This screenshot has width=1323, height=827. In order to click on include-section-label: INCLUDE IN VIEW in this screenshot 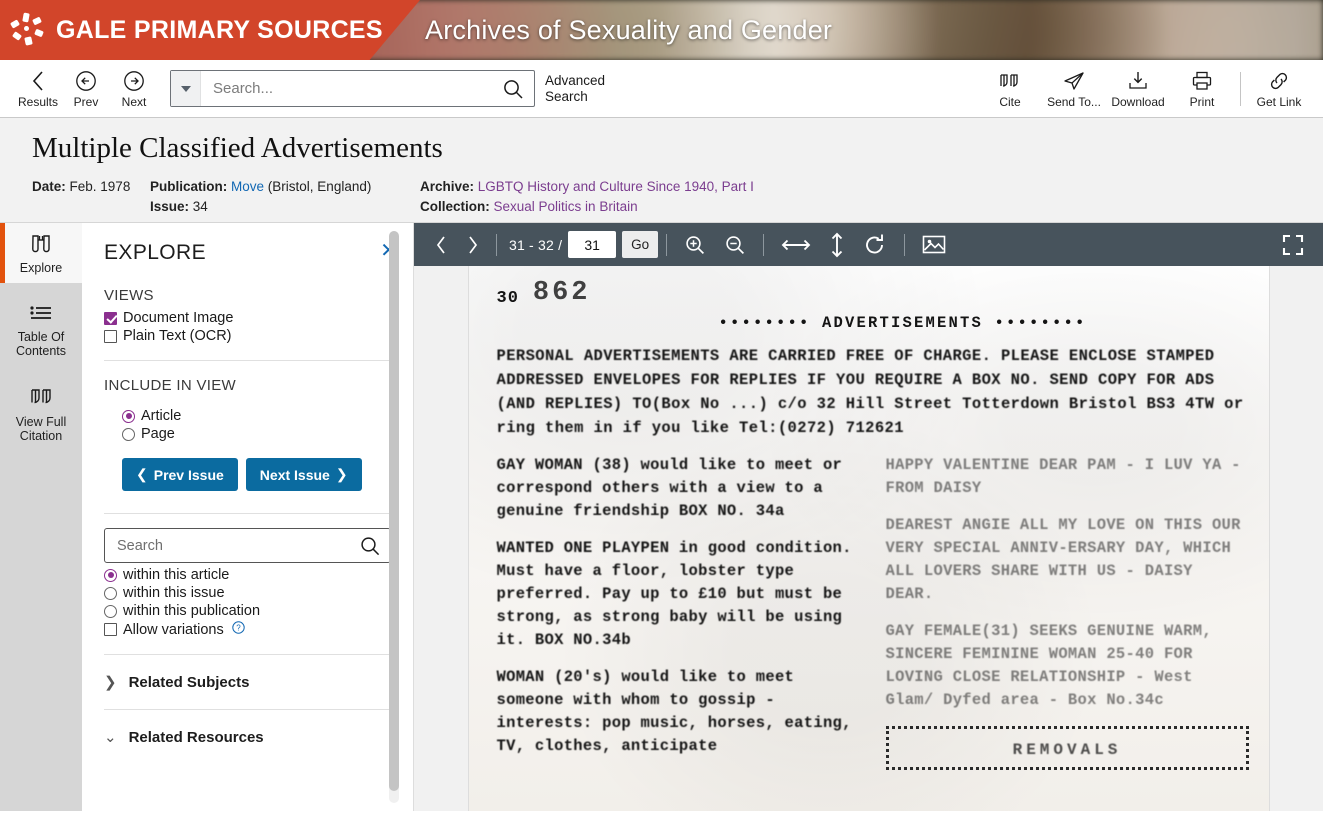, I will do `click(170, 385)`.